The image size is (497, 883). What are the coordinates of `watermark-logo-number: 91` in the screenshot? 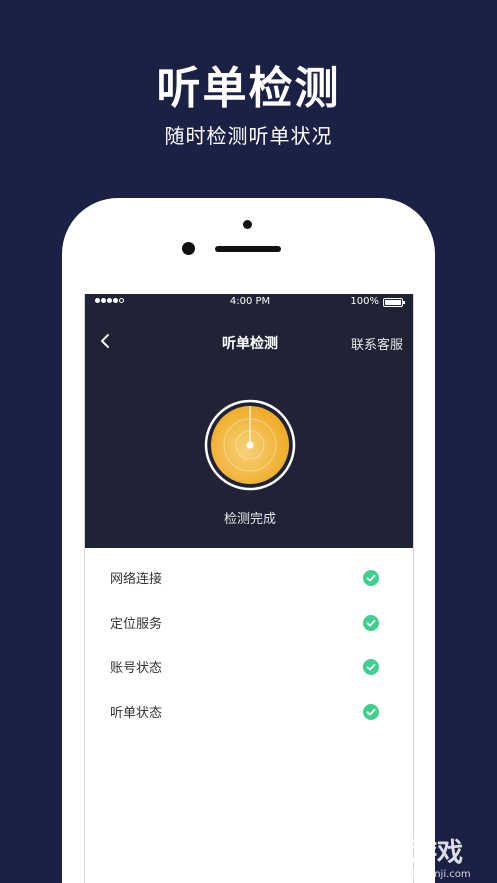 It's located at (383, 850).